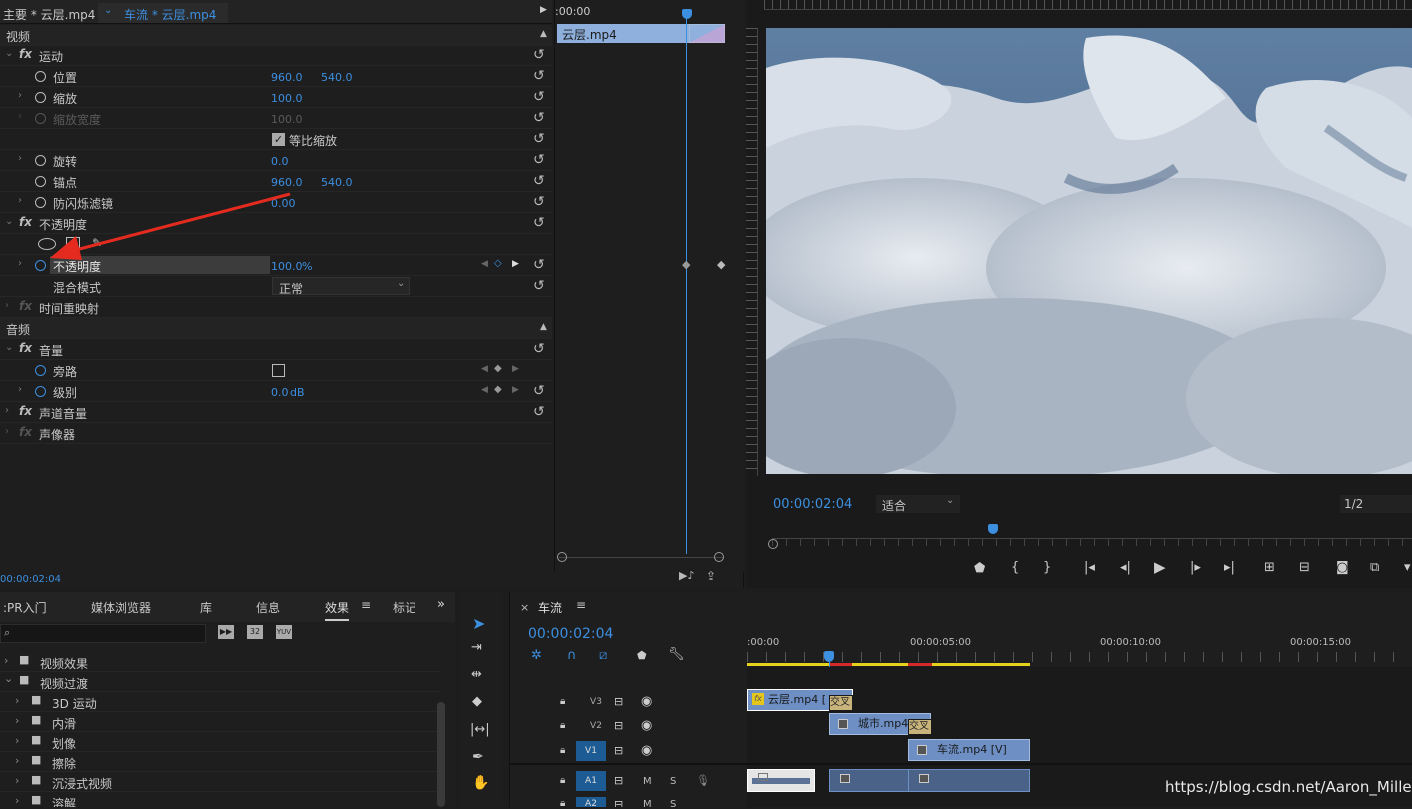 The image size is (1412, 809). I want to click on add-keyframe-icon: ◆, so click(498, 389).